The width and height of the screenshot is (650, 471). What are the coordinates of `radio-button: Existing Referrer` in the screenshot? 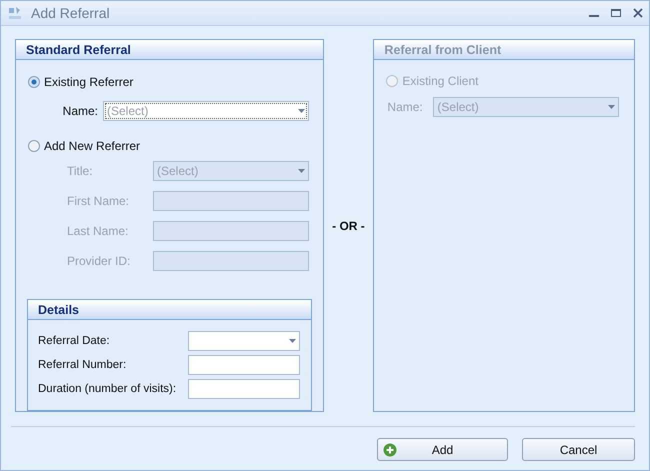 It's located at (81, 82).